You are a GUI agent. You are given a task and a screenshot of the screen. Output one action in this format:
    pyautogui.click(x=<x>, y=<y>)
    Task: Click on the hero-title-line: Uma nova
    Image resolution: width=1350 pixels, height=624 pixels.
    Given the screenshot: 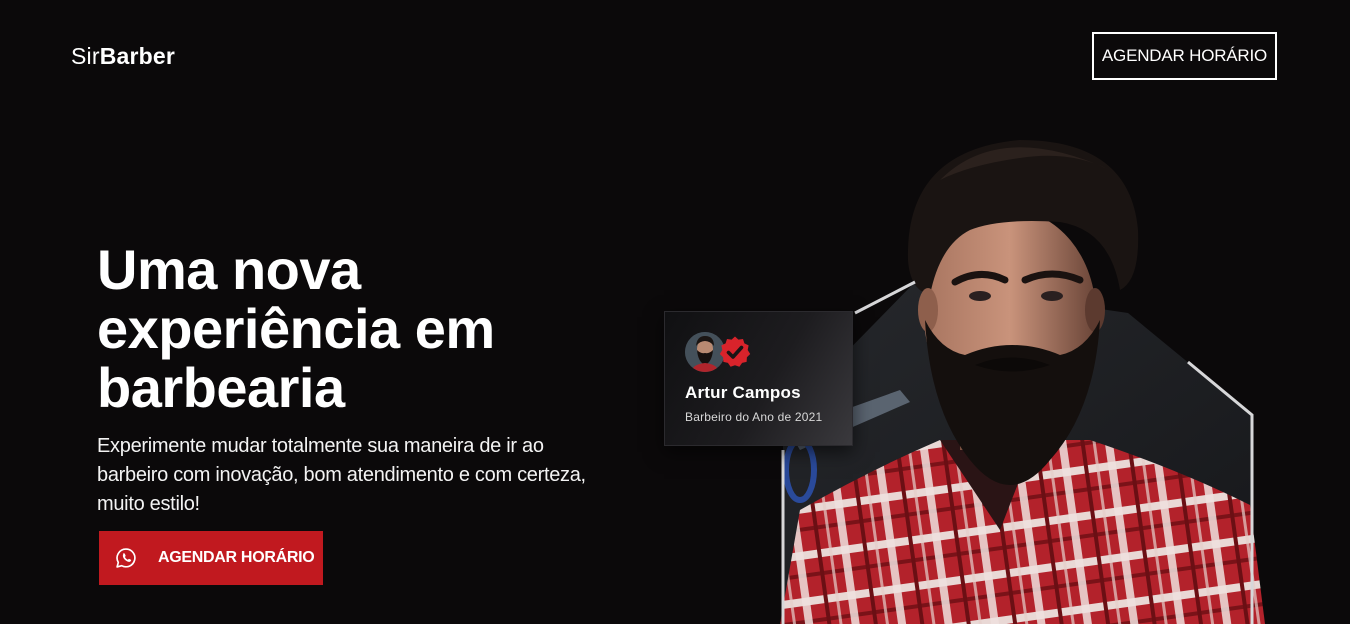 What is the action you would take?
    pyautogui.click(x=229, y=269)
    